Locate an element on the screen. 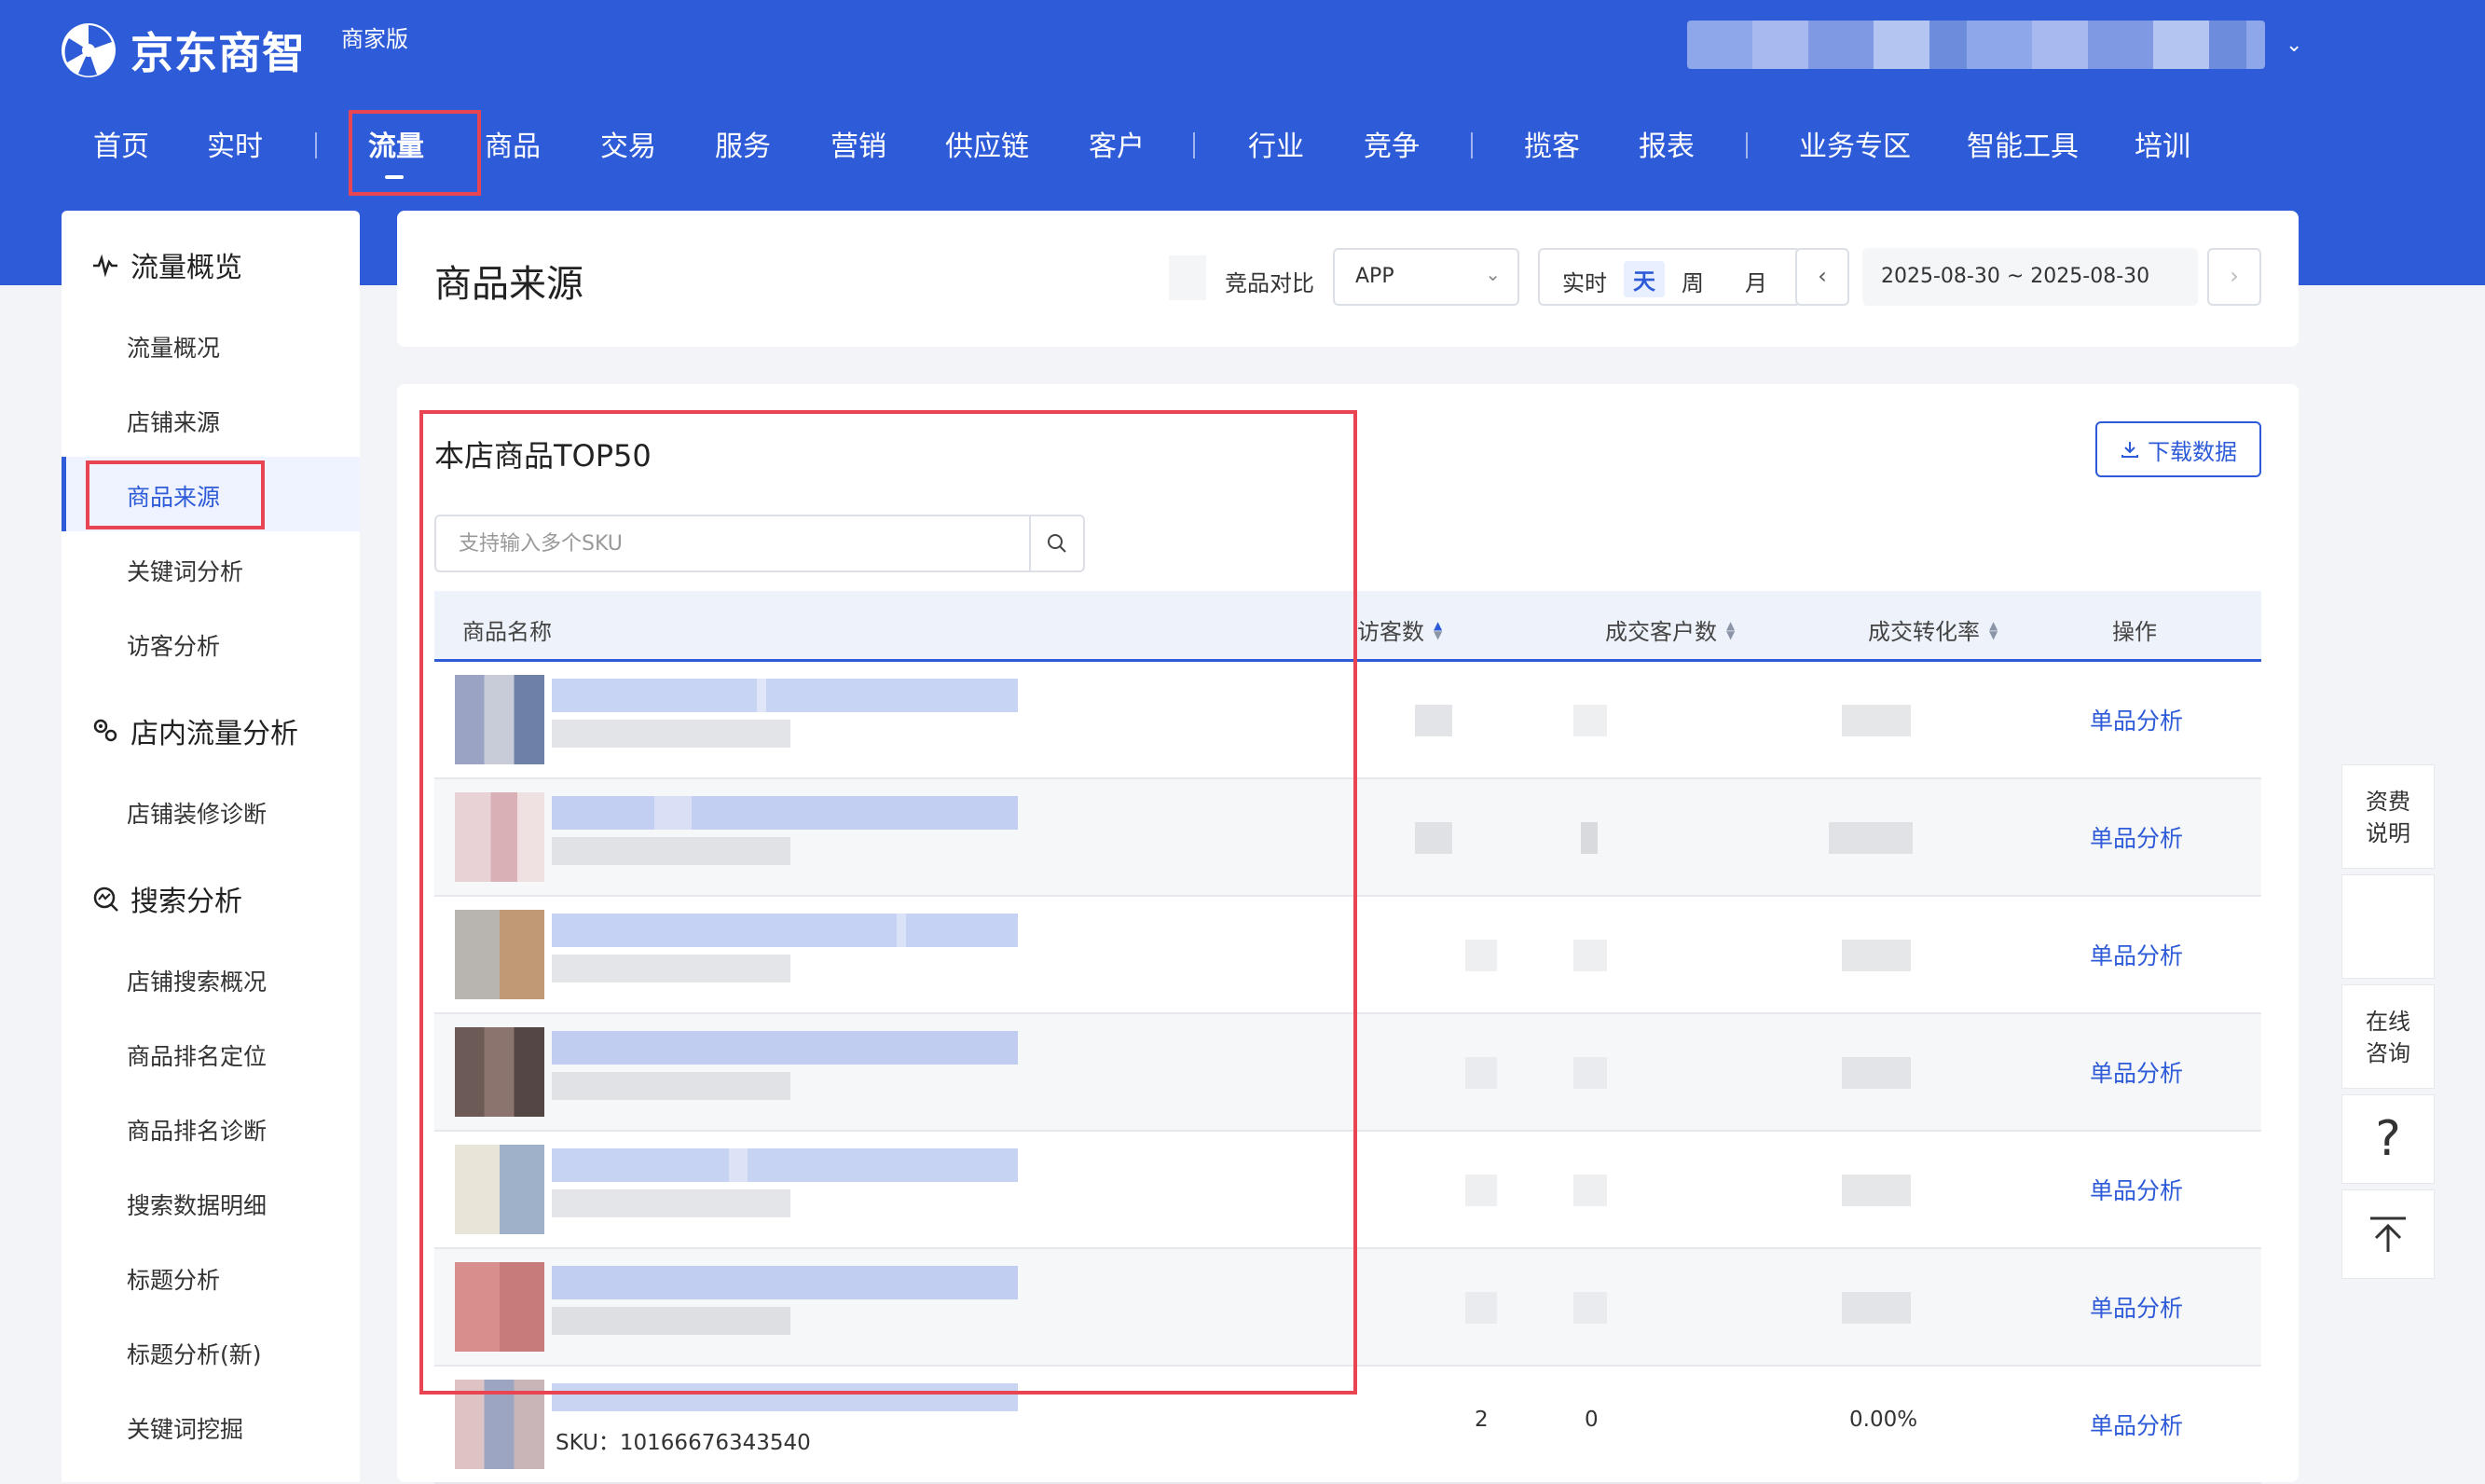 The image size is (2485, 1484). chevron-right-icon: › is located at coordinates (2234, 276).